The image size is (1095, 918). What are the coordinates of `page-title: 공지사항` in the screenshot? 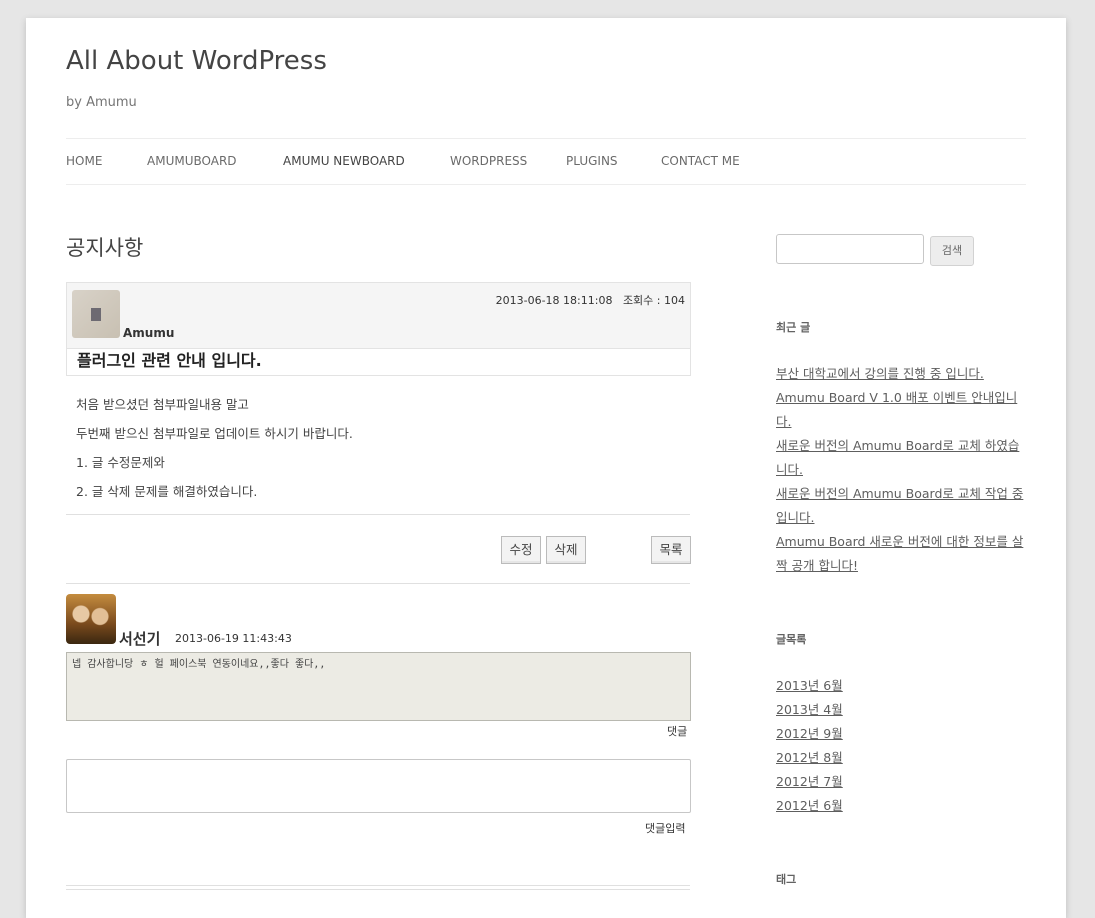 It's located at (105, 248).